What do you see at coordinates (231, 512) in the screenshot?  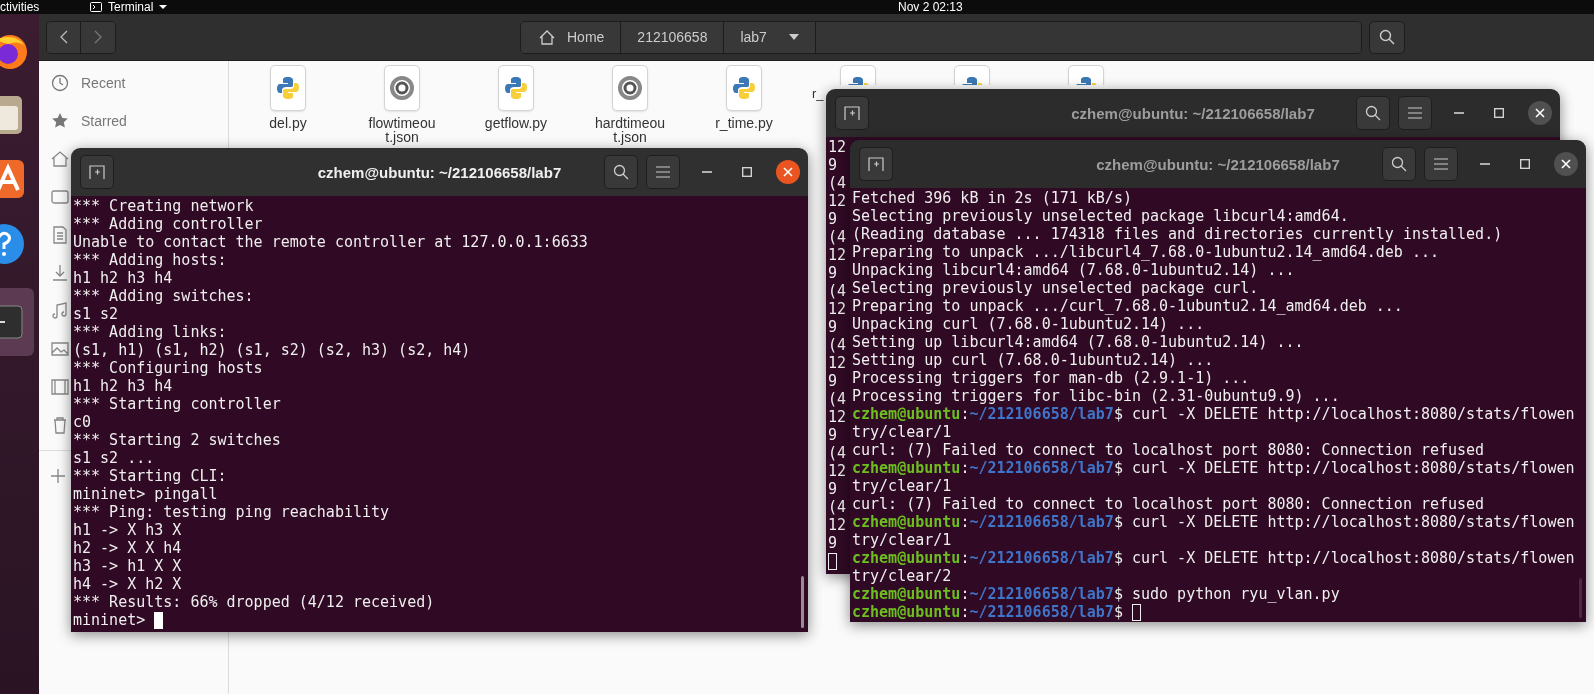 I see `output-line: *** Ping: testing ping reachability` at bounding box center [231, 512].